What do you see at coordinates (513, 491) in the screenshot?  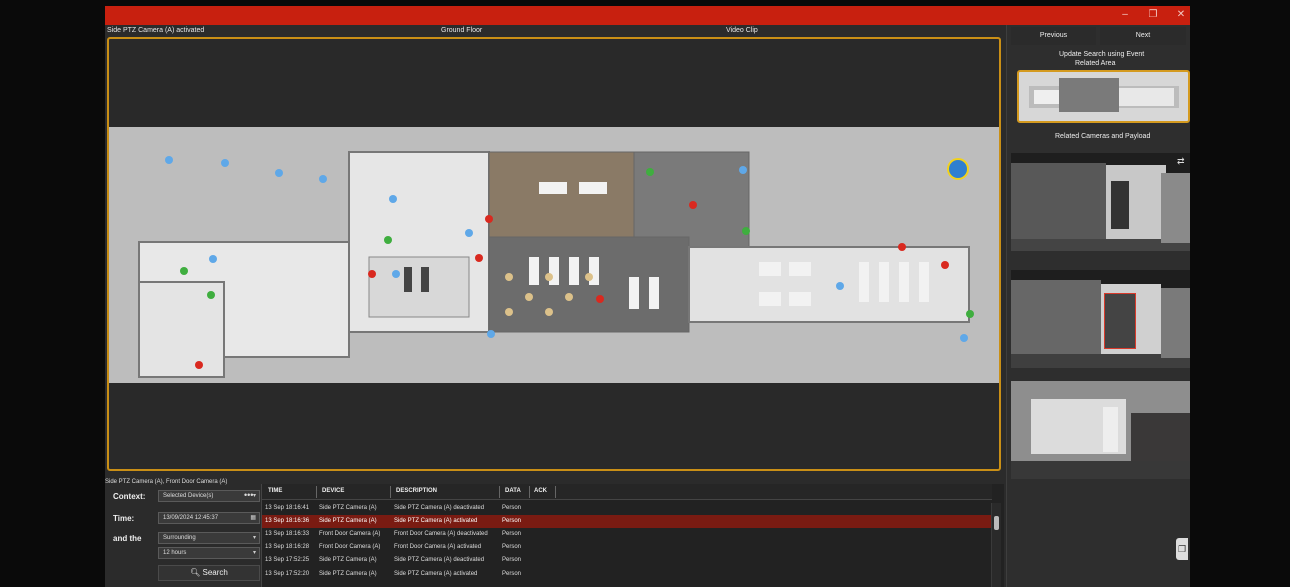 I see `column-data: DATA` at bounding box center [513, 491].